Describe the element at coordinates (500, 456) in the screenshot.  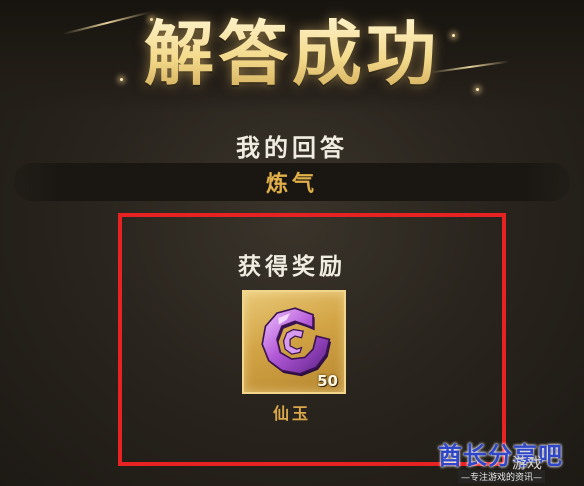
I see `watermark-logo: 酋长分享吧` at that location.